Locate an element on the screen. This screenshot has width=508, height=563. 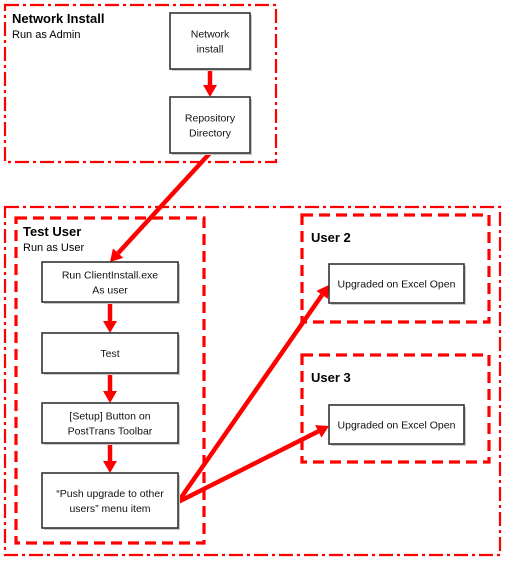
edge-setup-button-to-push-upgrade is located at coordinates (110, 458).